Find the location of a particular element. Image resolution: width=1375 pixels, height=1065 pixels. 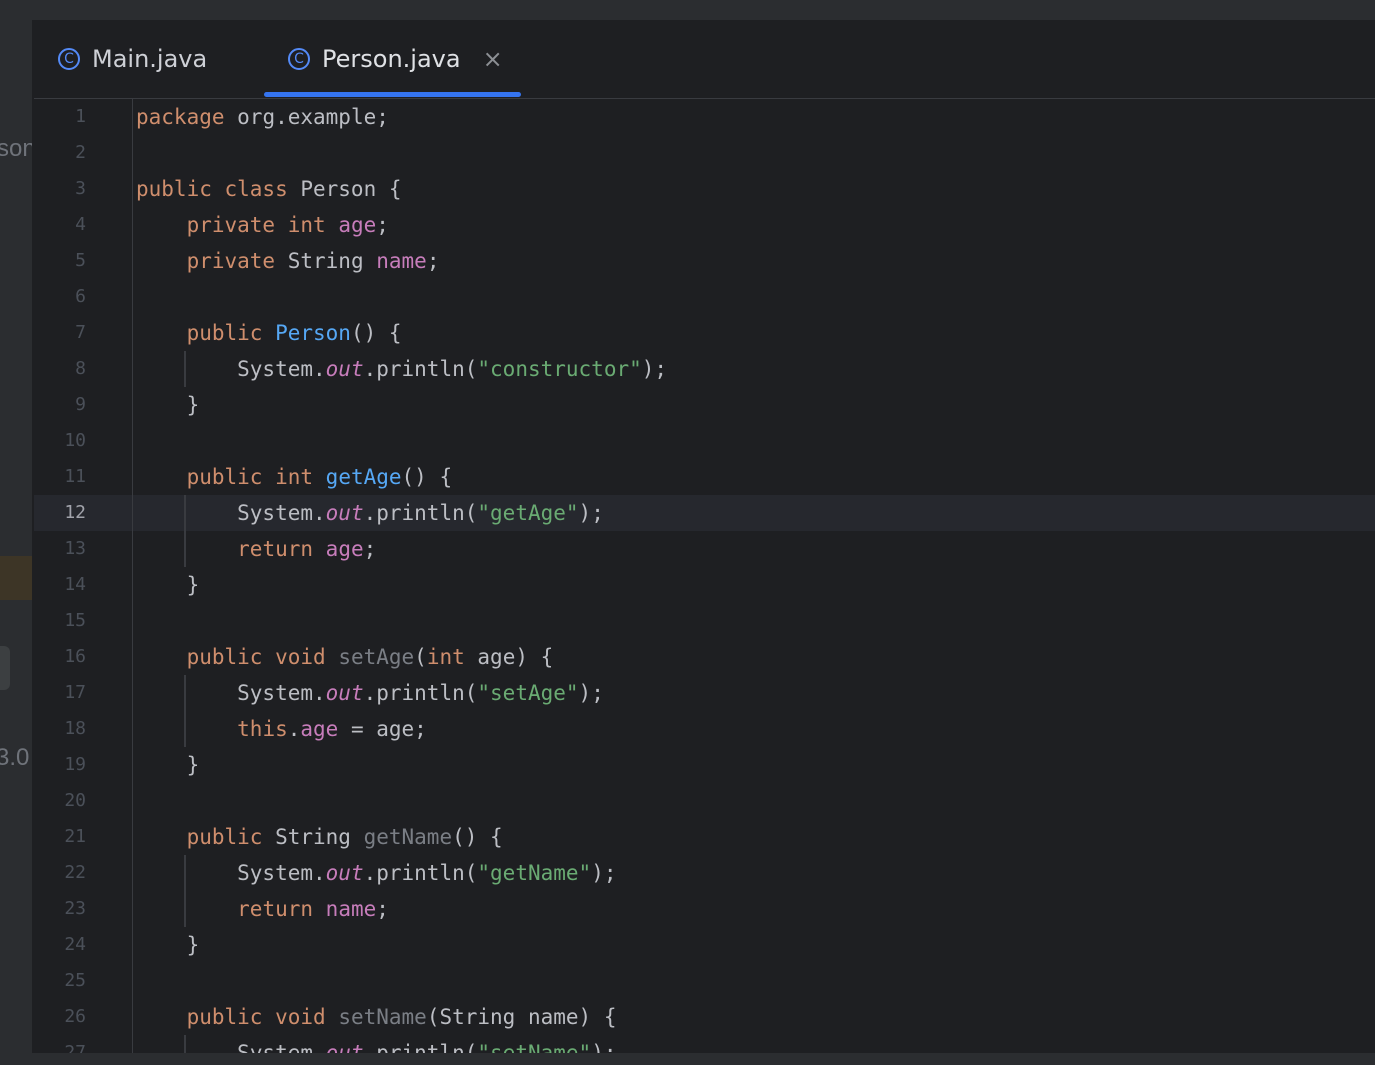

line-number: 21 is located at coordinates (60, 837).